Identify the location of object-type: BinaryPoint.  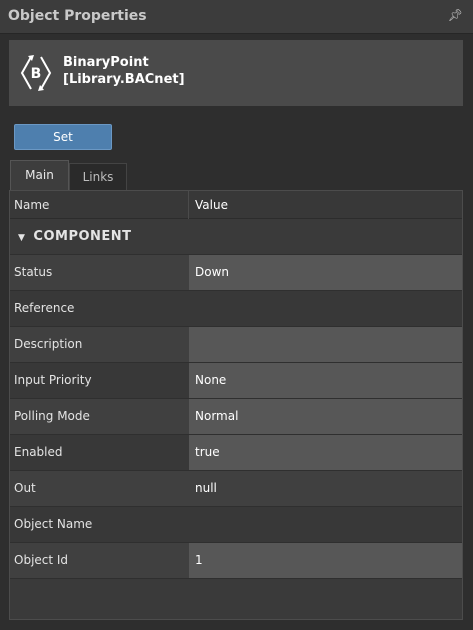
(106, 62).